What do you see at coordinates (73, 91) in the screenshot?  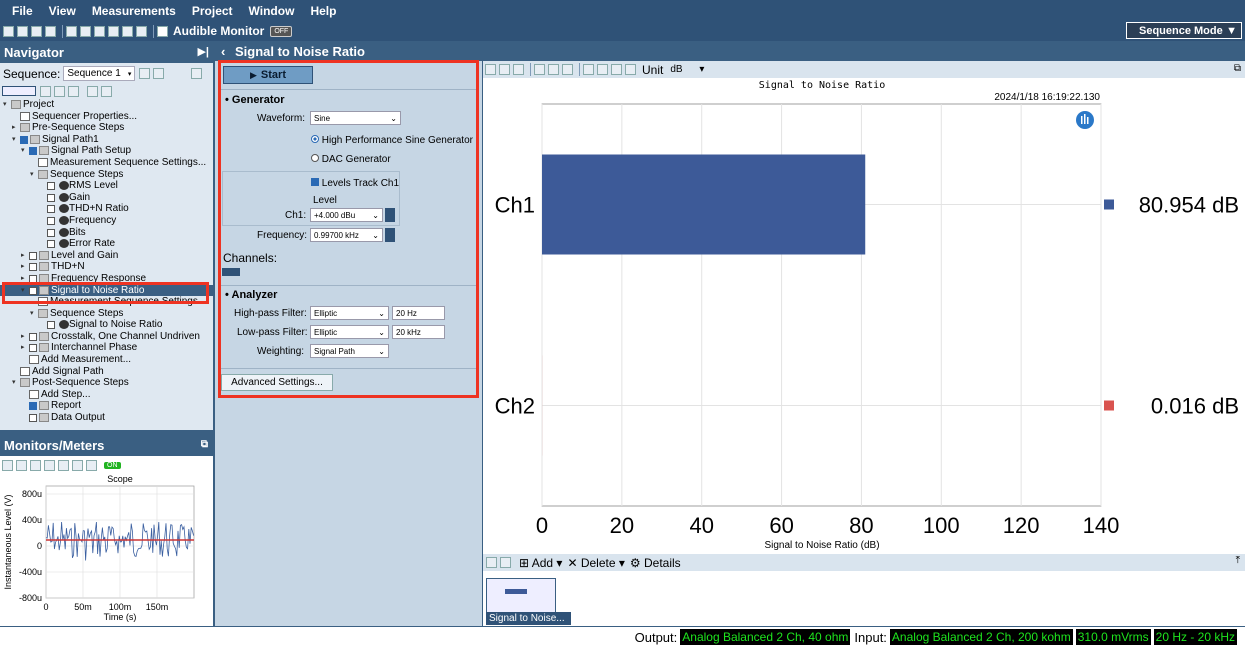 I see `delete-icon` at bounding box center [73, 91].